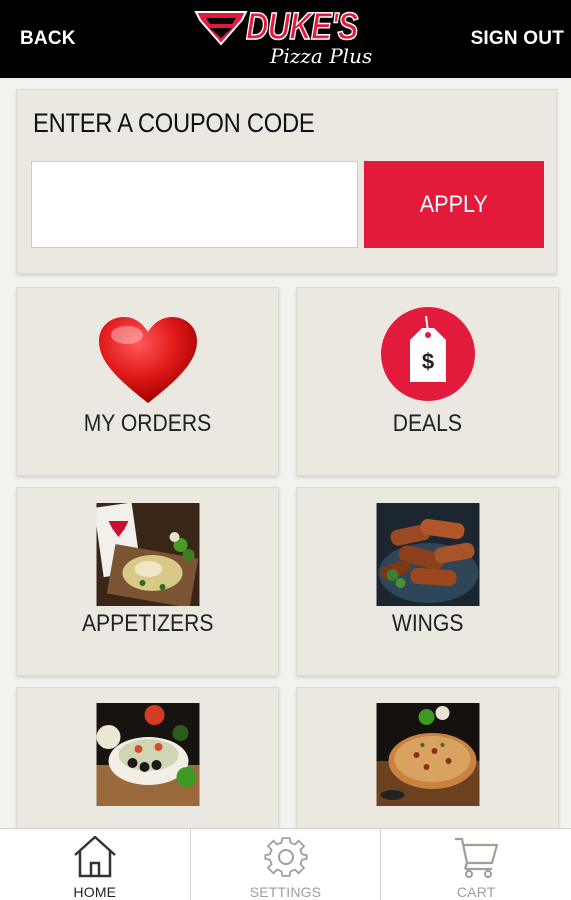  What do you see at coordinates (174, 123) in the screenshot?
I see `coupon-title: ENTER A COUPON CODE` at bounding box center [174, 123].